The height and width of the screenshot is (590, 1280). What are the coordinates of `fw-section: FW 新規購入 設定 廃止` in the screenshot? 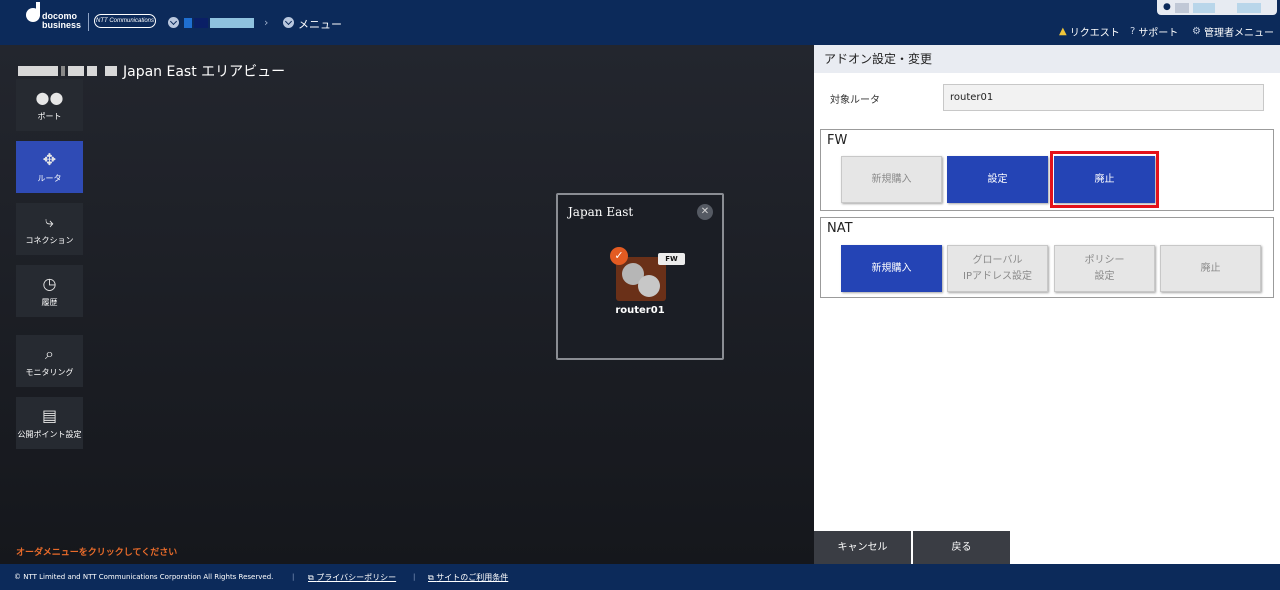 It's located at (1047, 170).